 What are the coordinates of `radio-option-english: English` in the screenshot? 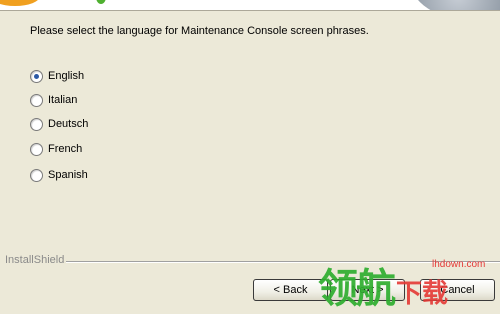 It's located at (57, 76).